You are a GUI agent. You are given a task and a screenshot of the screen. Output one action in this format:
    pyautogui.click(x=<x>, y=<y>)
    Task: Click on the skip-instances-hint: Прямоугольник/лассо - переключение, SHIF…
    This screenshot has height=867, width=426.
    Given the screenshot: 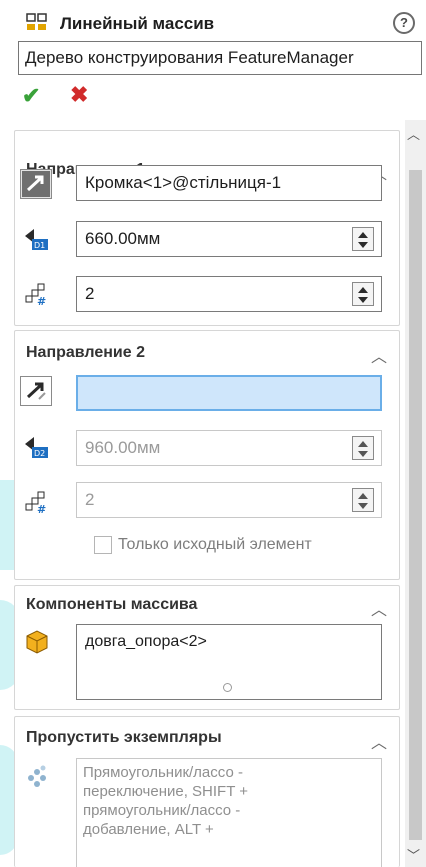 What is the action you would take?
    pyautogui.click(x=166, y=801)
    